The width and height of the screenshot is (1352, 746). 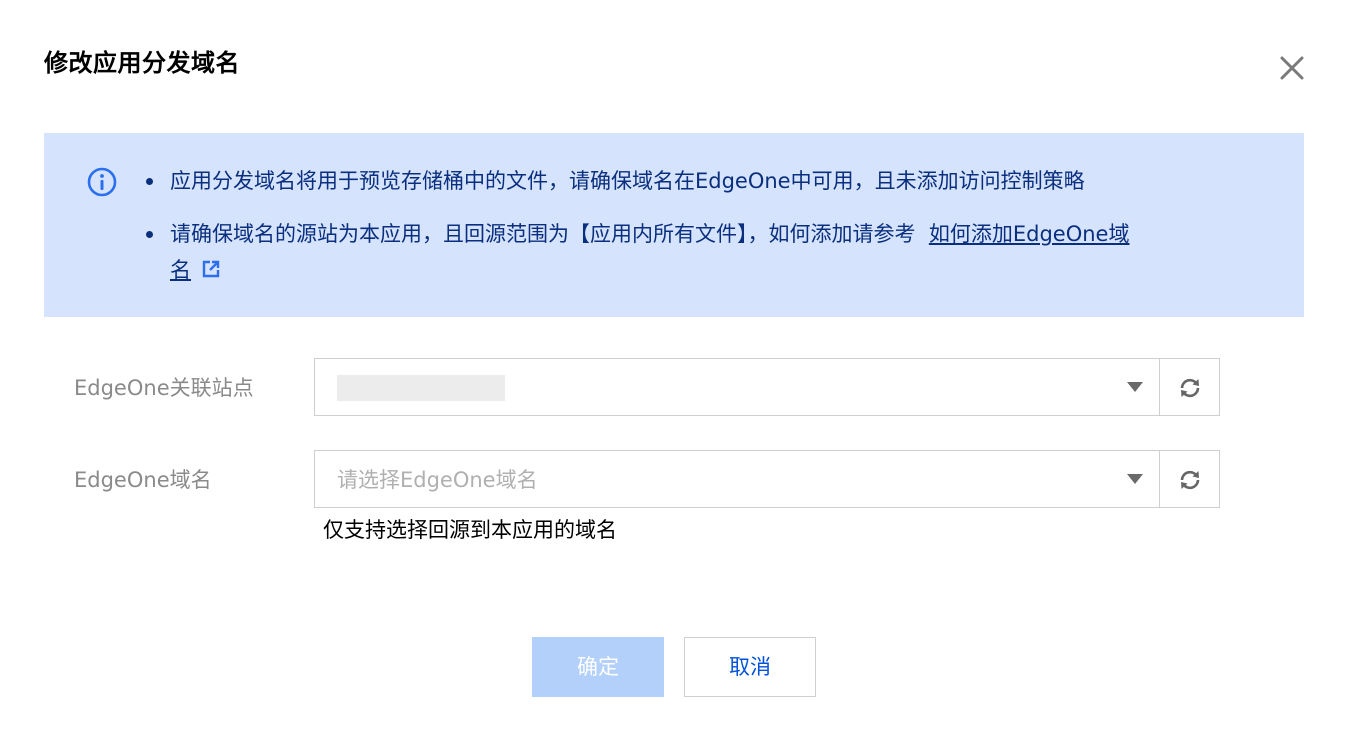 I want to click on external-link-icon, so click(x=211, y=269).